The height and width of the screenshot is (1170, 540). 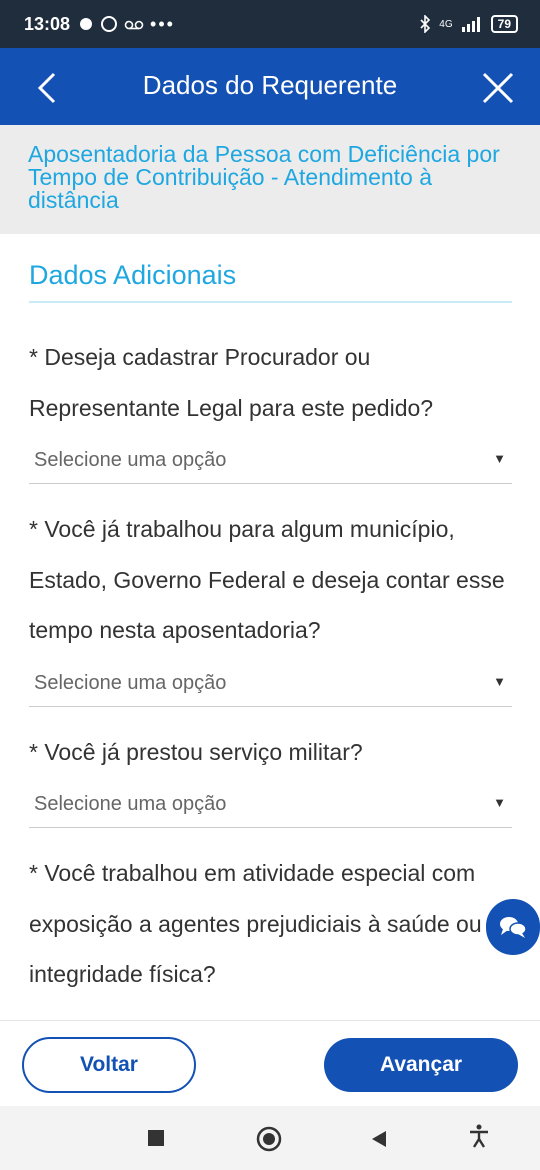 I want to click on chat-button, so click(x=513, y=927).